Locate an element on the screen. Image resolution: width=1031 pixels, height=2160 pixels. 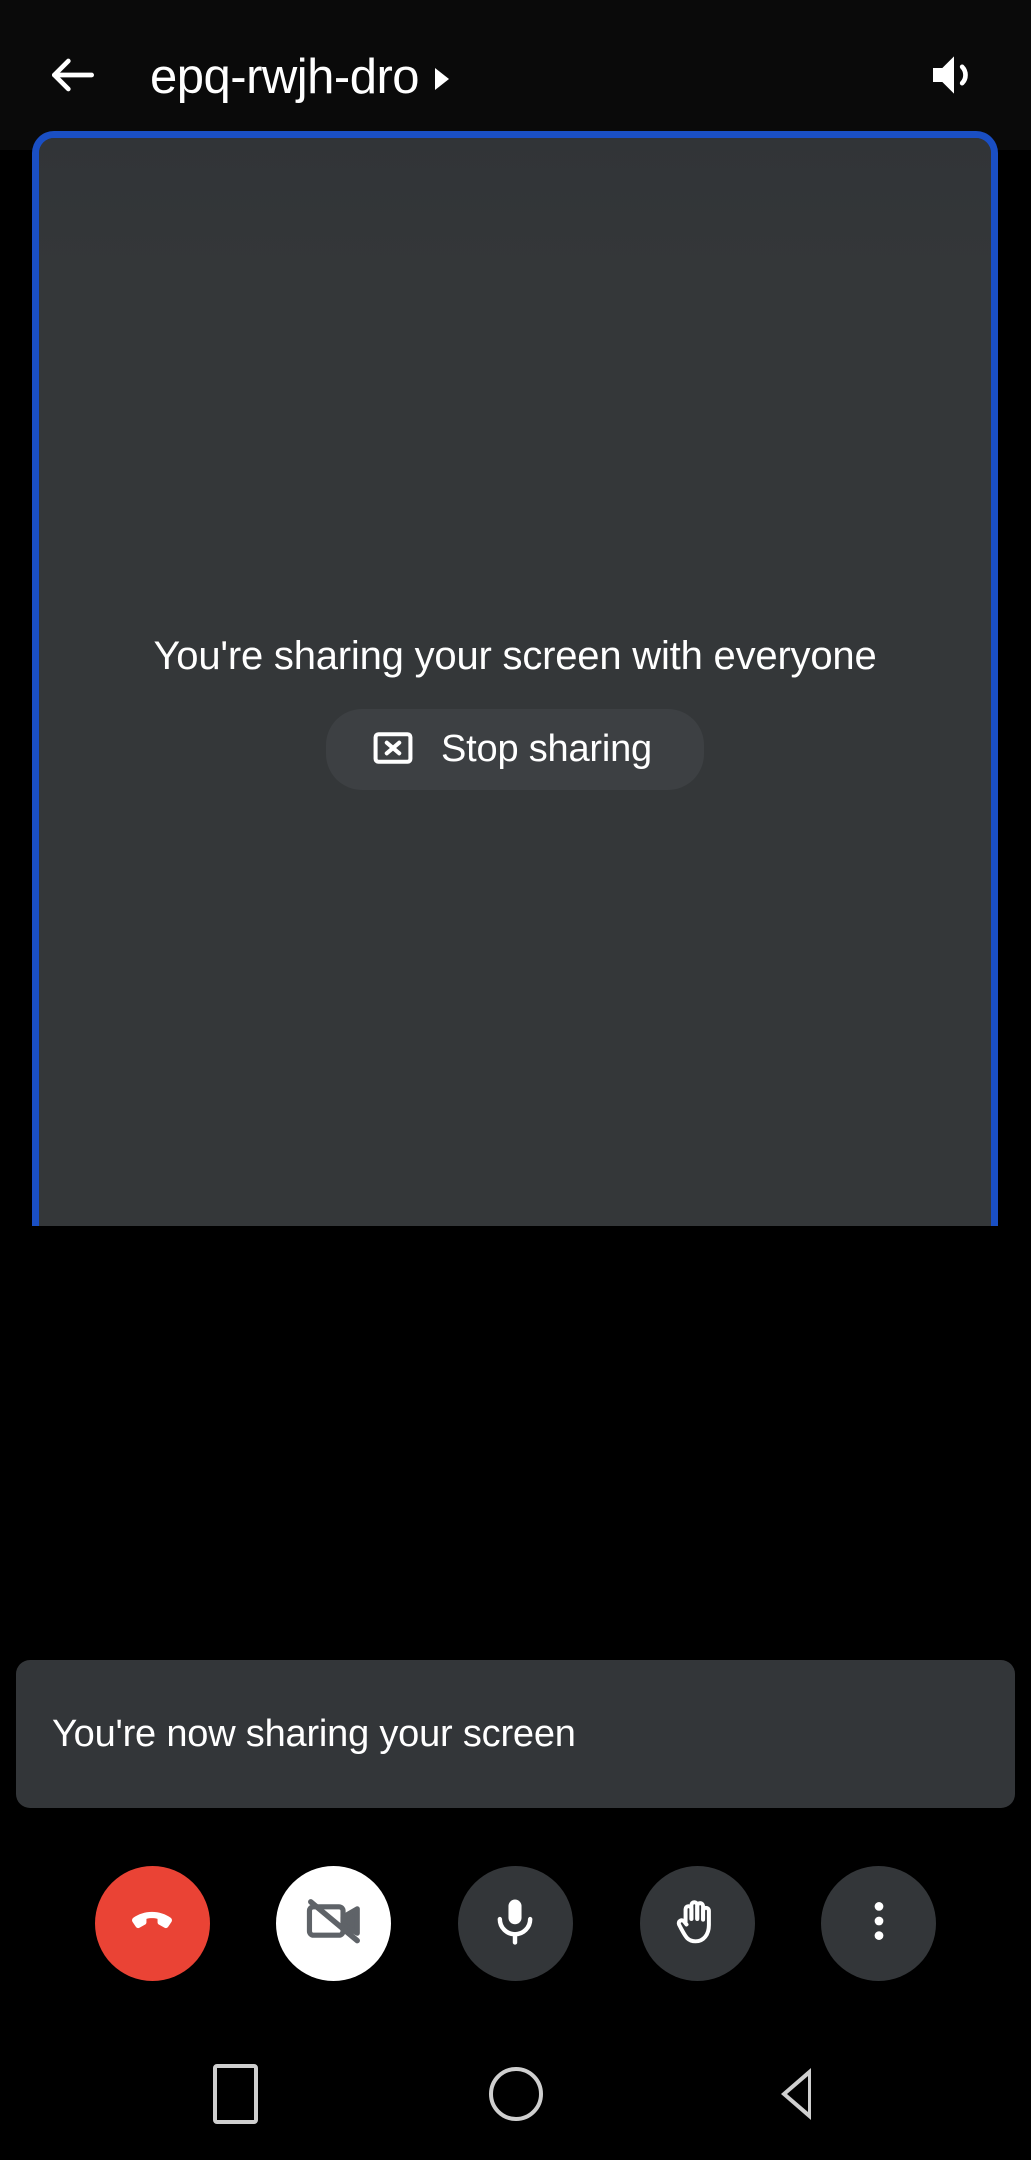
stop-sharing-button: Stop sharing is located at coordinates (515, 749).